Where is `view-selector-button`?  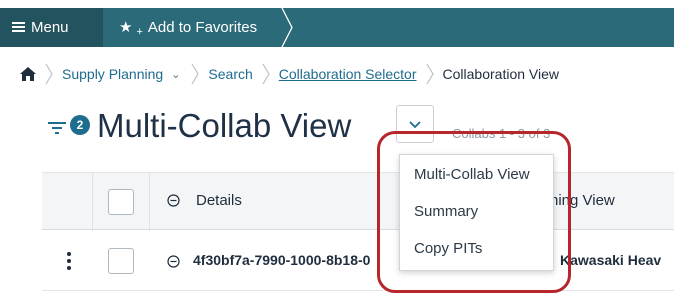 view-selector-button is located at coordinates (415, 124).